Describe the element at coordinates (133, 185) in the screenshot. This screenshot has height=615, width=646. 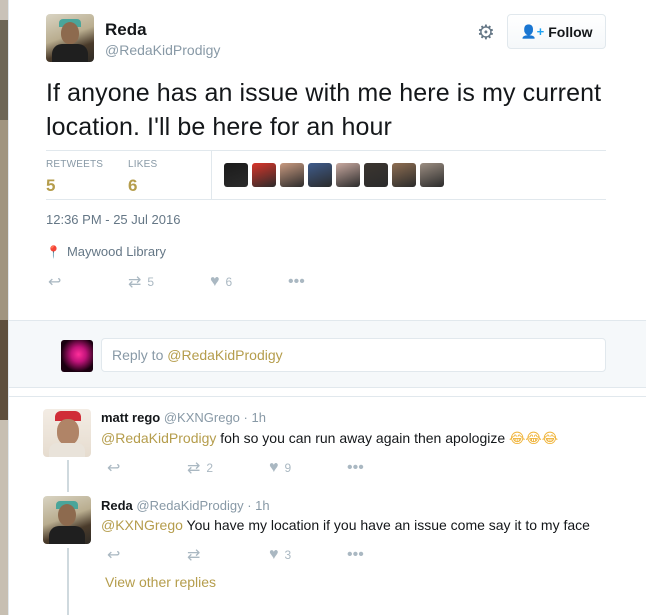
I see `likes-count: 6` at that location.